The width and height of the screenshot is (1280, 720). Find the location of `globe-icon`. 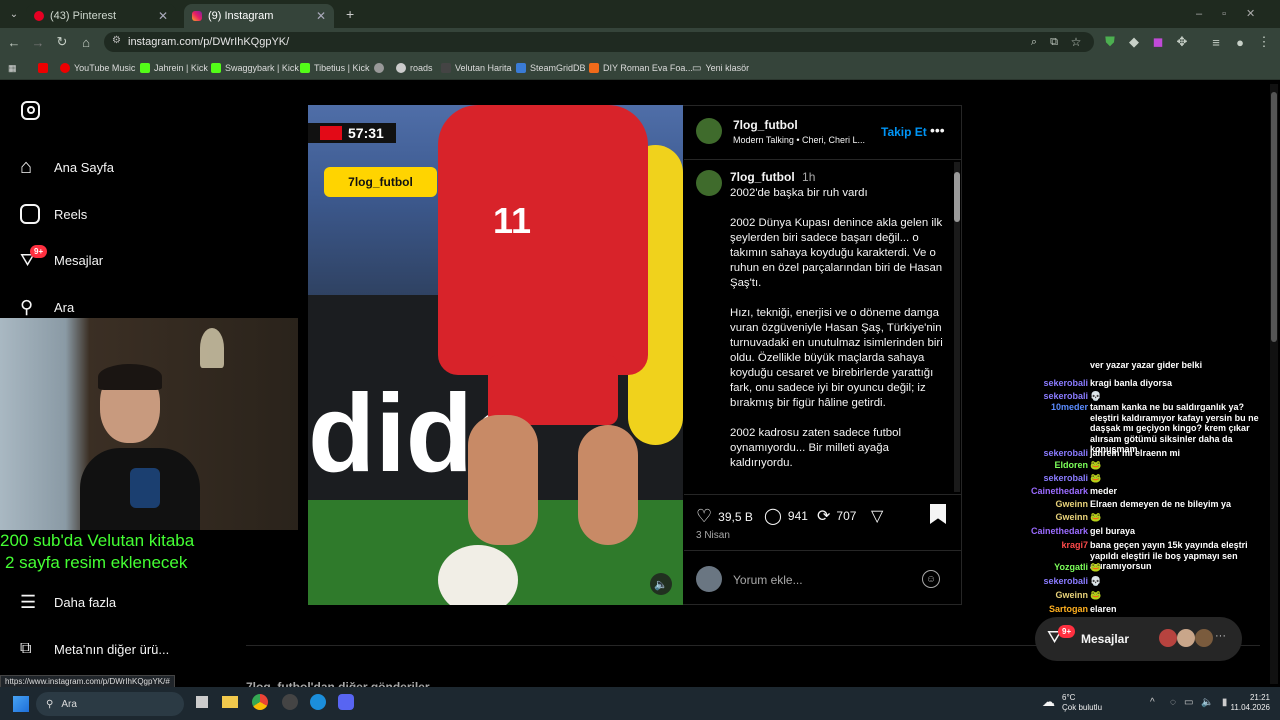

globe-icon is located at coordinates (379, 68).